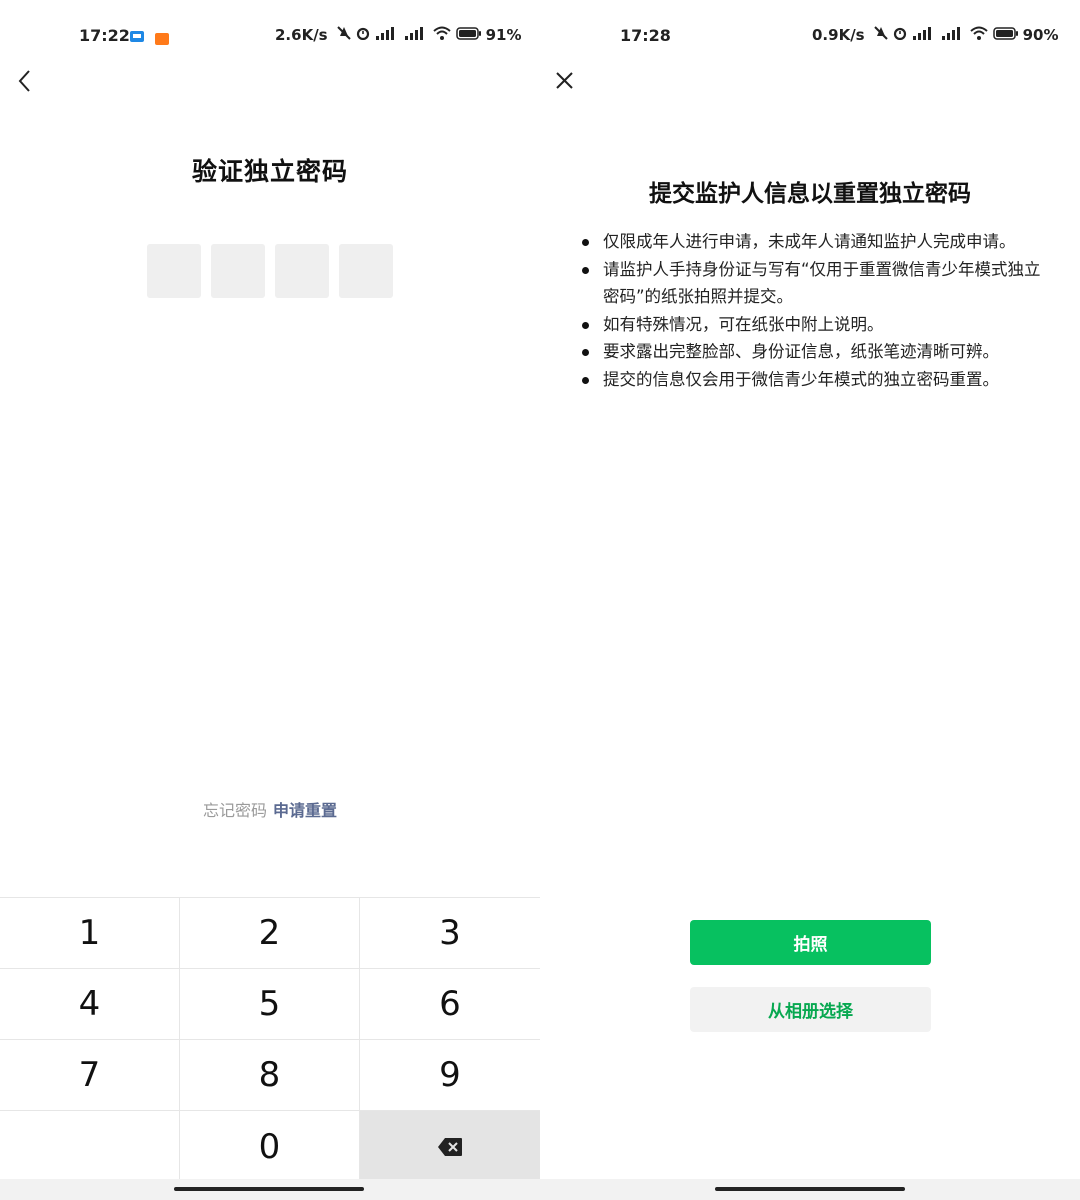 The image size is (1080, 1200). What do you see at coordinates (810, 36) in the screenshot?
I see `status-bar: 17:28 0.9K/s 90%` at bounding box center [810, 36].